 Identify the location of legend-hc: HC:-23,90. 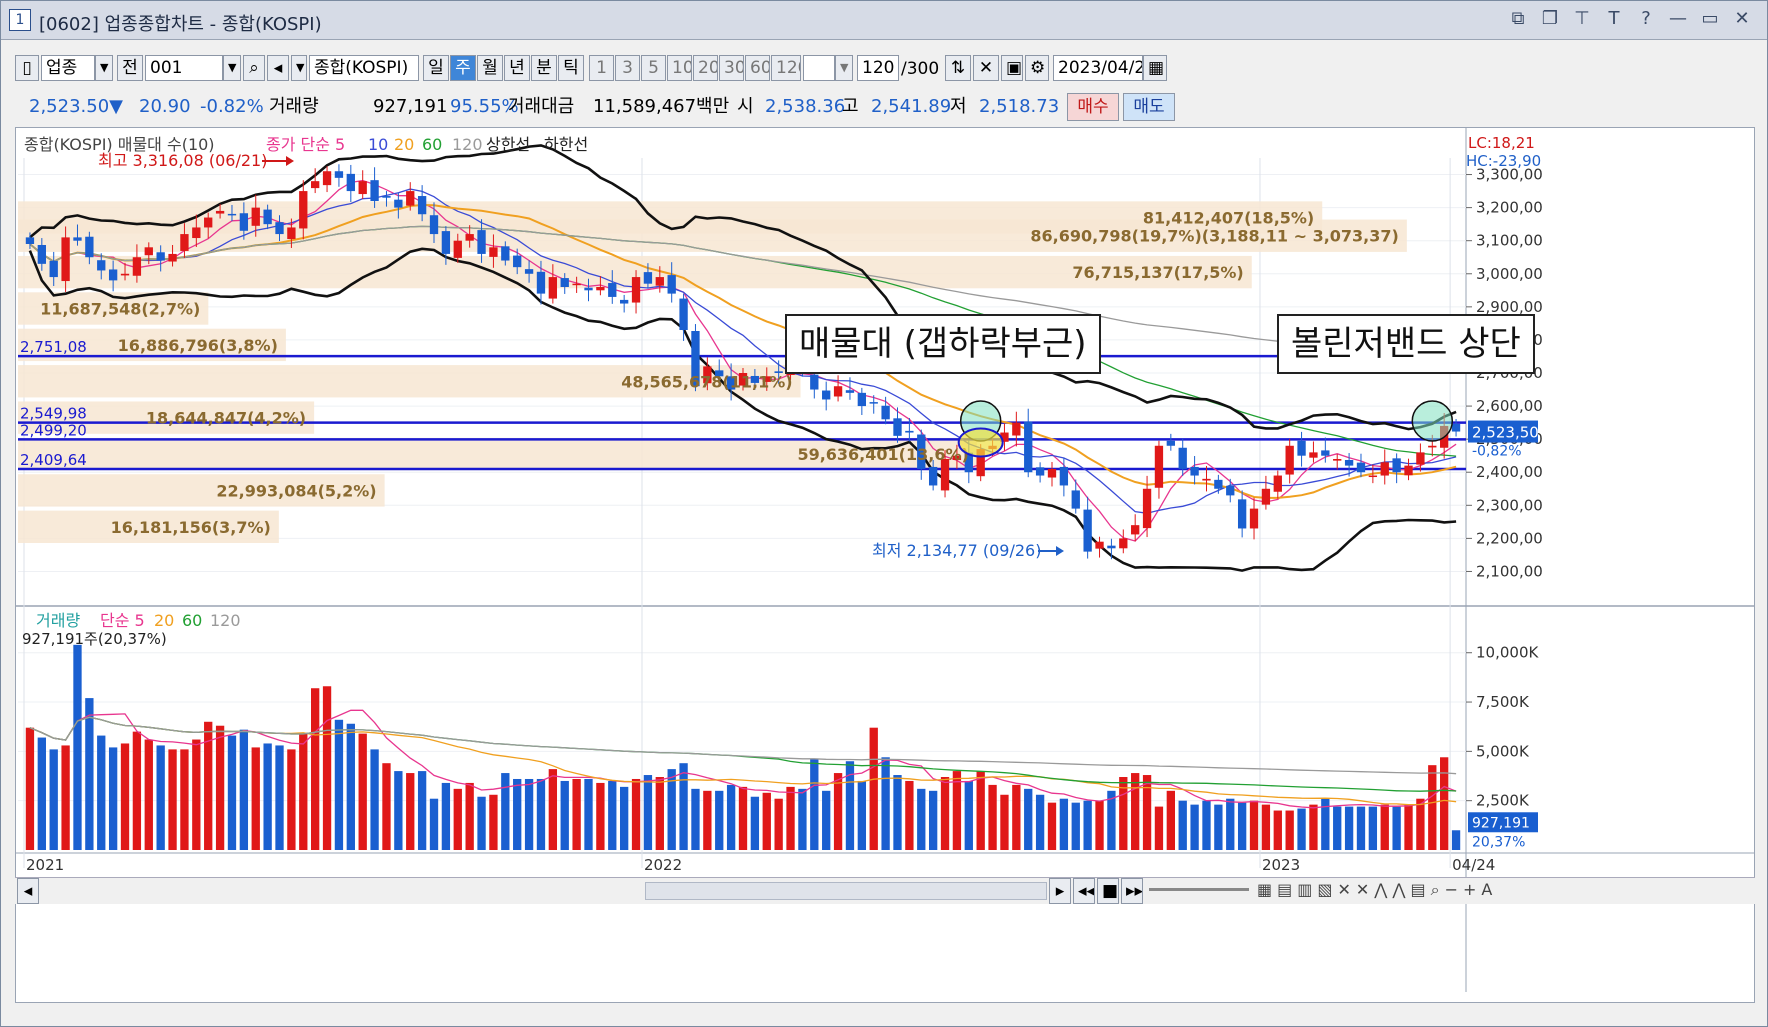
(1503, 161).